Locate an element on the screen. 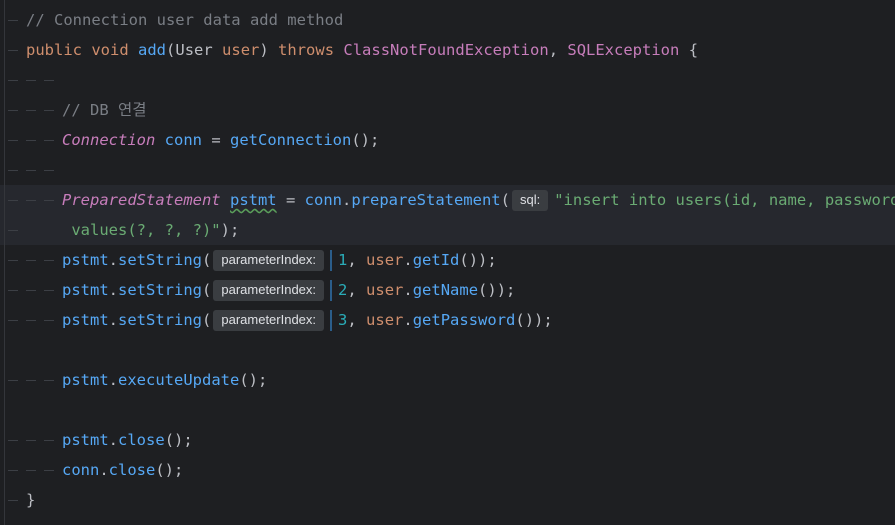 This screenshot has height=525, width=895. method-call: getConnection is located at coordinates (291, 140).